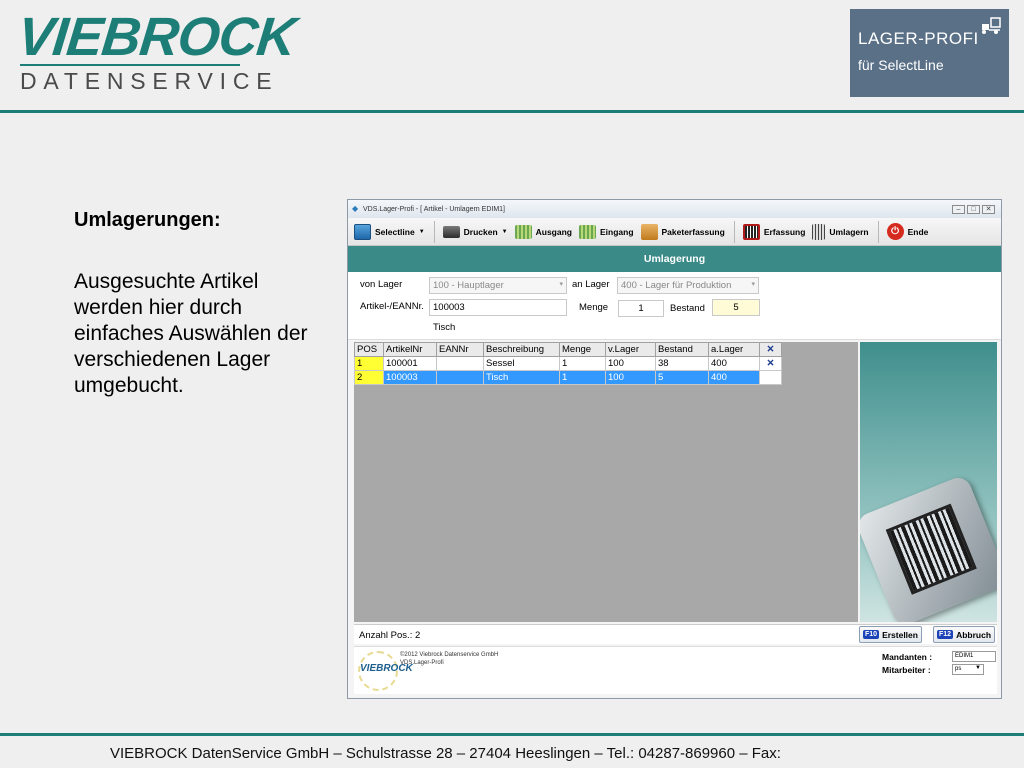  I want to click on window-controls: – □ ✕, so click(973, 209).